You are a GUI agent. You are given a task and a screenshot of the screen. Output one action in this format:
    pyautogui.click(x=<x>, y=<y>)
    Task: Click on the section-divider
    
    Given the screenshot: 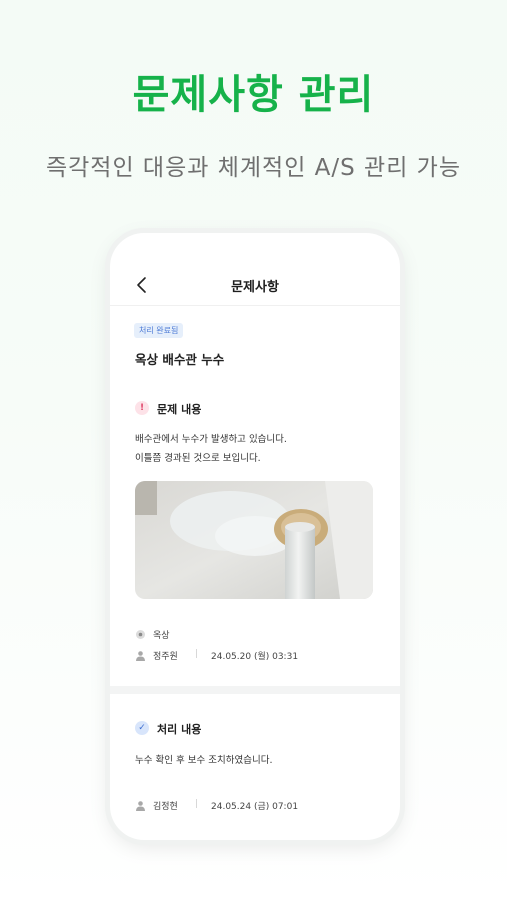 What is the action you would take?
    pyautogui.click(x=255, y=690)
    